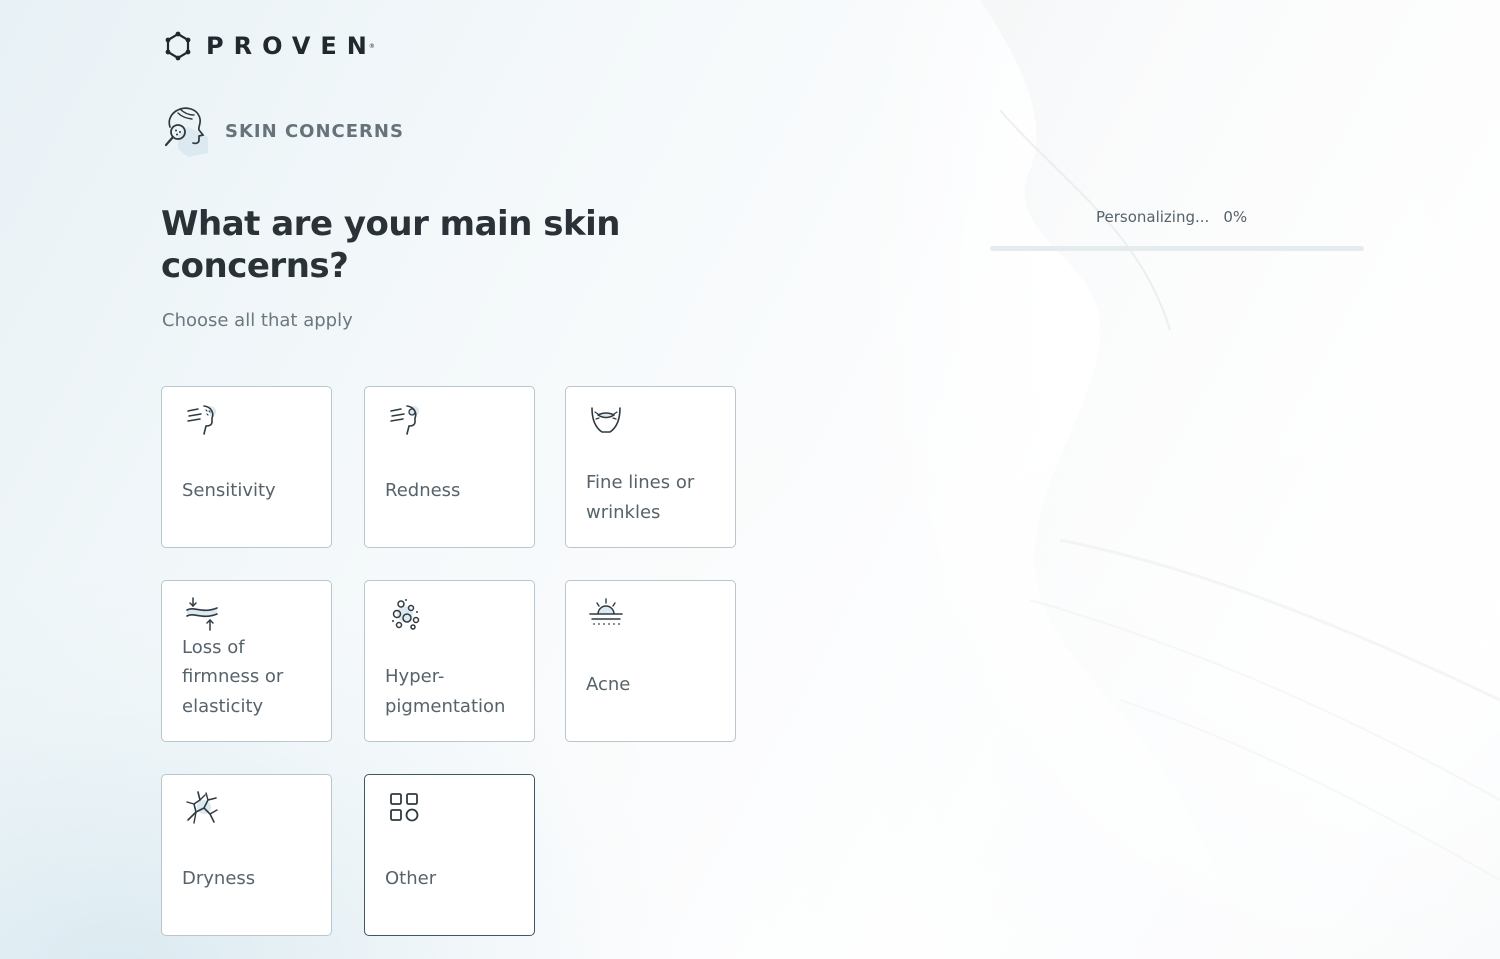 Image resolution: width=1500 pixels, height=959 pixels. What do you see at coordinates (219, 878) in the screenshot?
I see `option-label: Dryness` at bounding box center [219, 878].